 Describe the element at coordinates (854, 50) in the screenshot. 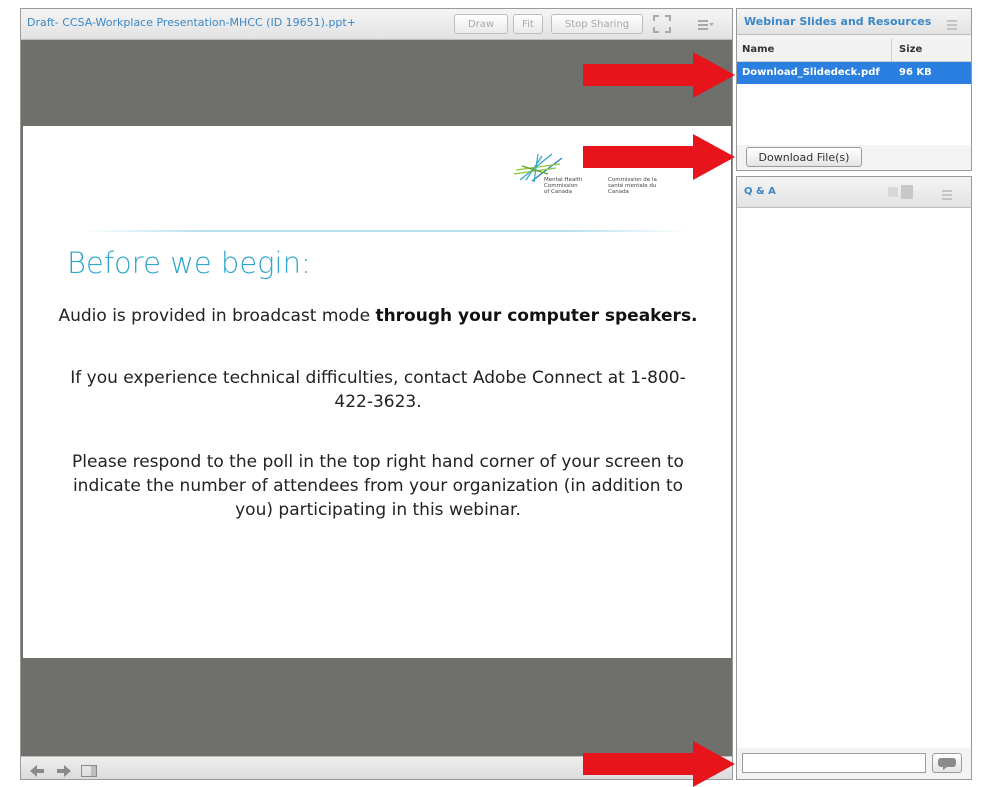

I see `files-table-header: Name Size` at that location.